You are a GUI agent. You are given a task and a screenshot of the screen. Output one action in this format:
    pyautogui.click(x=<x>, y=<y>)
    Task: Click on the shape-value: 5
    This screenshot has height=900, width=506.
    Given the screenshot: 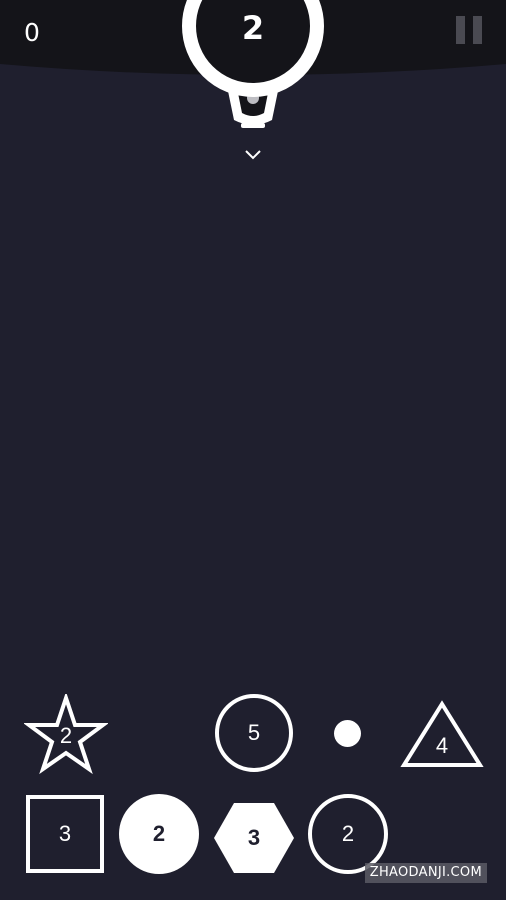 What is the action you would take?
    pyautogui.click(x=254, y=732)
    